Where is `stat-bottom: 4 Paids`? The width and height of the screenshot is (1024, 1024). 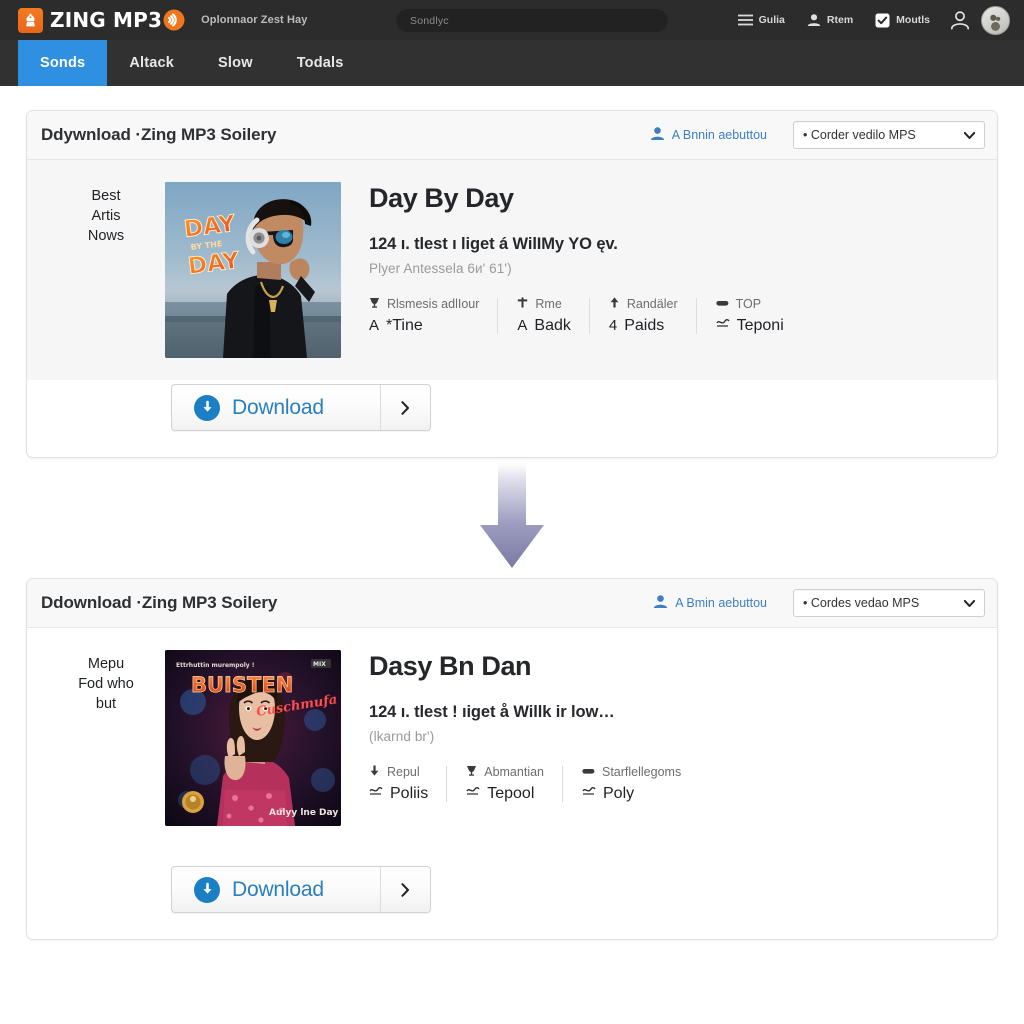
stat-bottom: 4 Paids is located at coordinates (643, 326).